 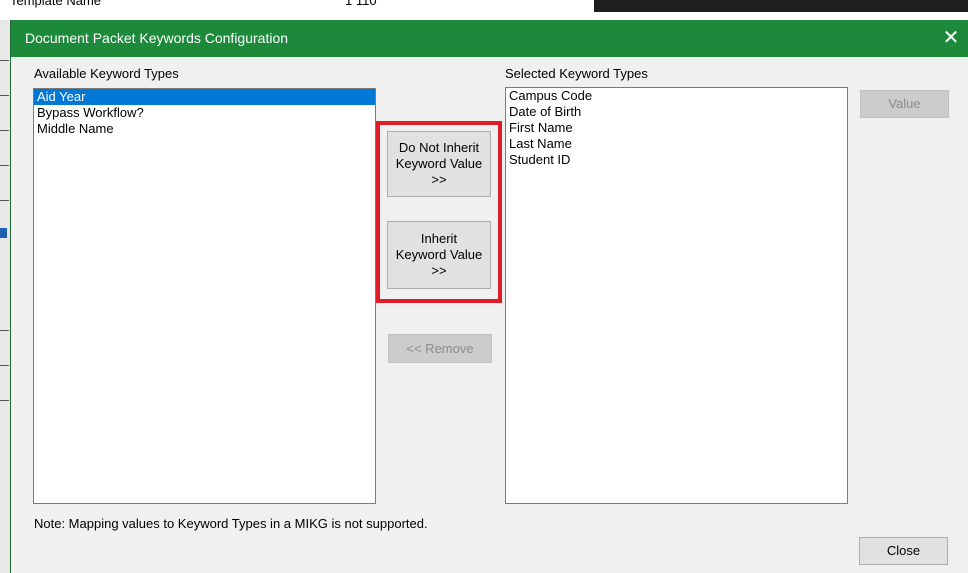 What do you see at coordinates (676, 96) in the screenshot?
I see `list-item: Campus Code` at bounding box center [676, 96].